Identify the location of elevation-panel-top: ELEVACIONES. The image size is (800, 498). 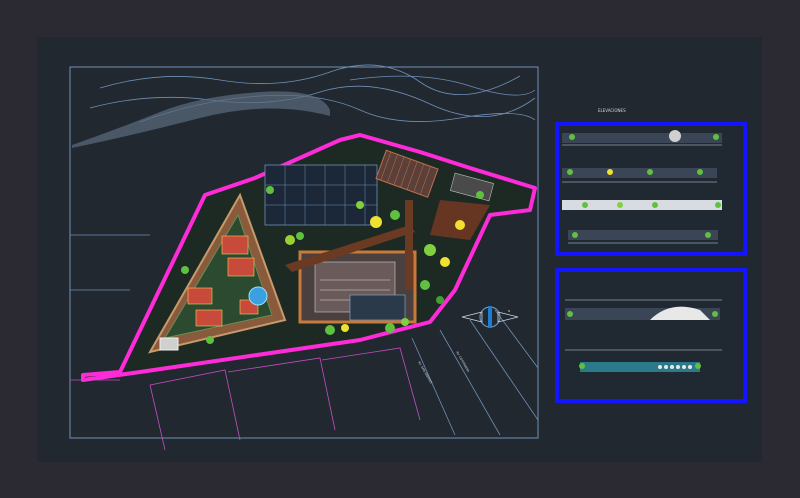
(651, 182).